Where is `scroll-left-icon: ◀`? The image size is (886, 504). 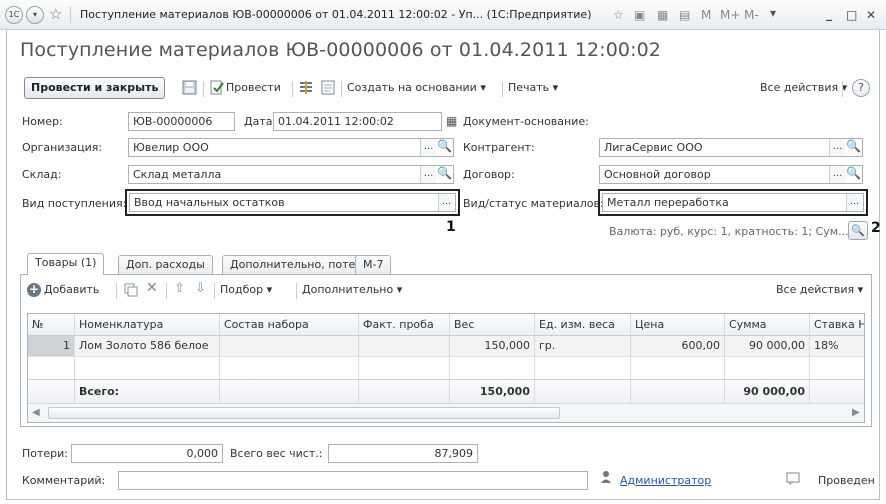 scroll-left-icon: ◀ is located at coordinates (36, 412).